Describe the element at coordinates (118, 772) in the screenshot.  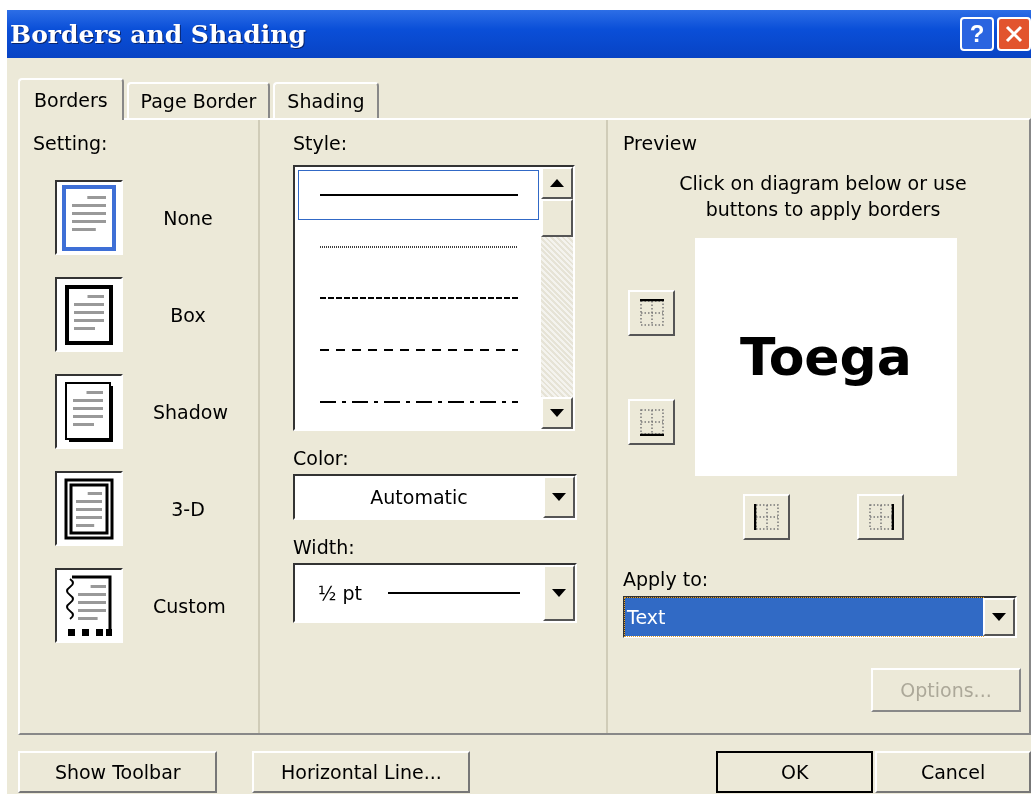
I see `show-toolbar-button: Show Toolbar` at that location.